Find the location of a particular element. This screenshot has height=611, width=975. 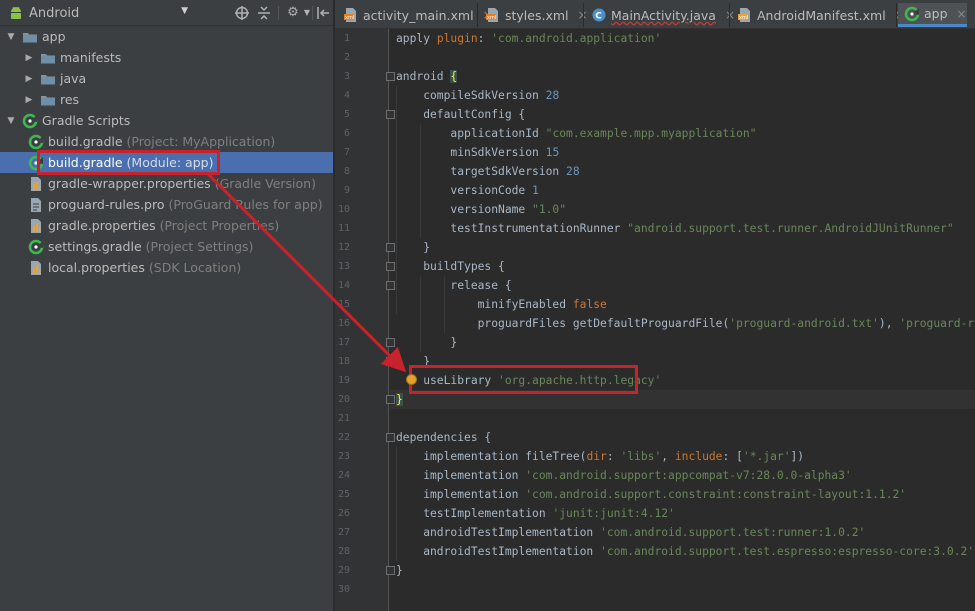

code-line: } is located at coordinates (423, 342).